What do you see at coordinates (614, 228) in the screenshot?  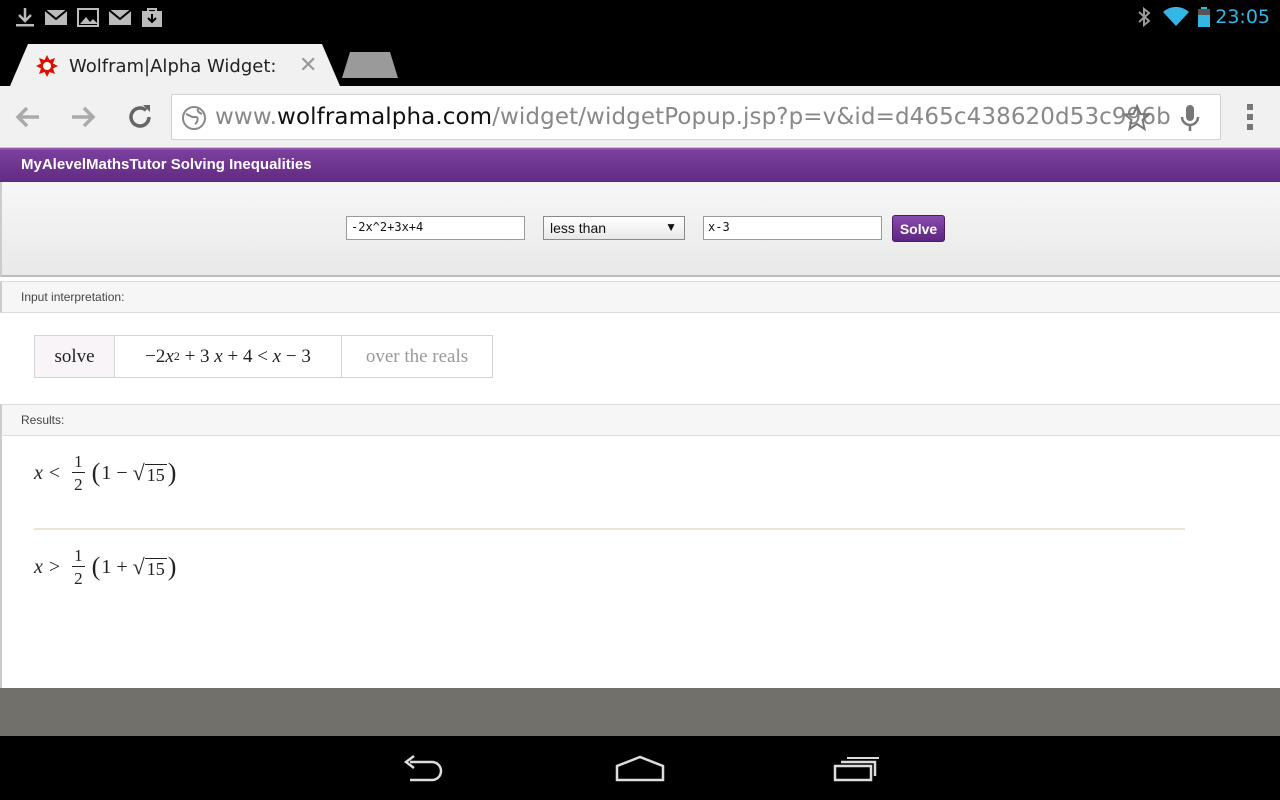 I see `relation-select: less than ▼` at bounding box center [614, 228].